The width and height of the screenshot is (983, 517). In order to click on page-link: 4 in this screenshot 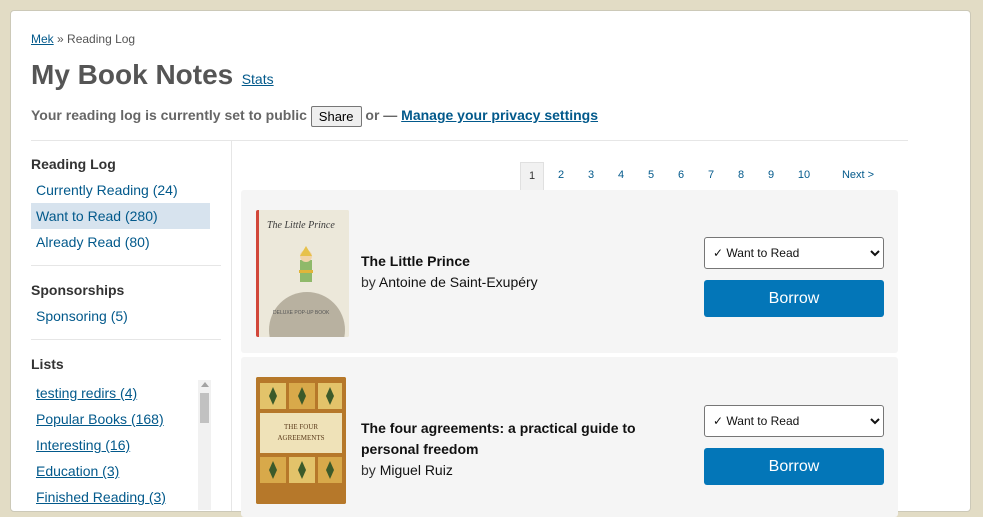, I will do `click(621, 175)`.